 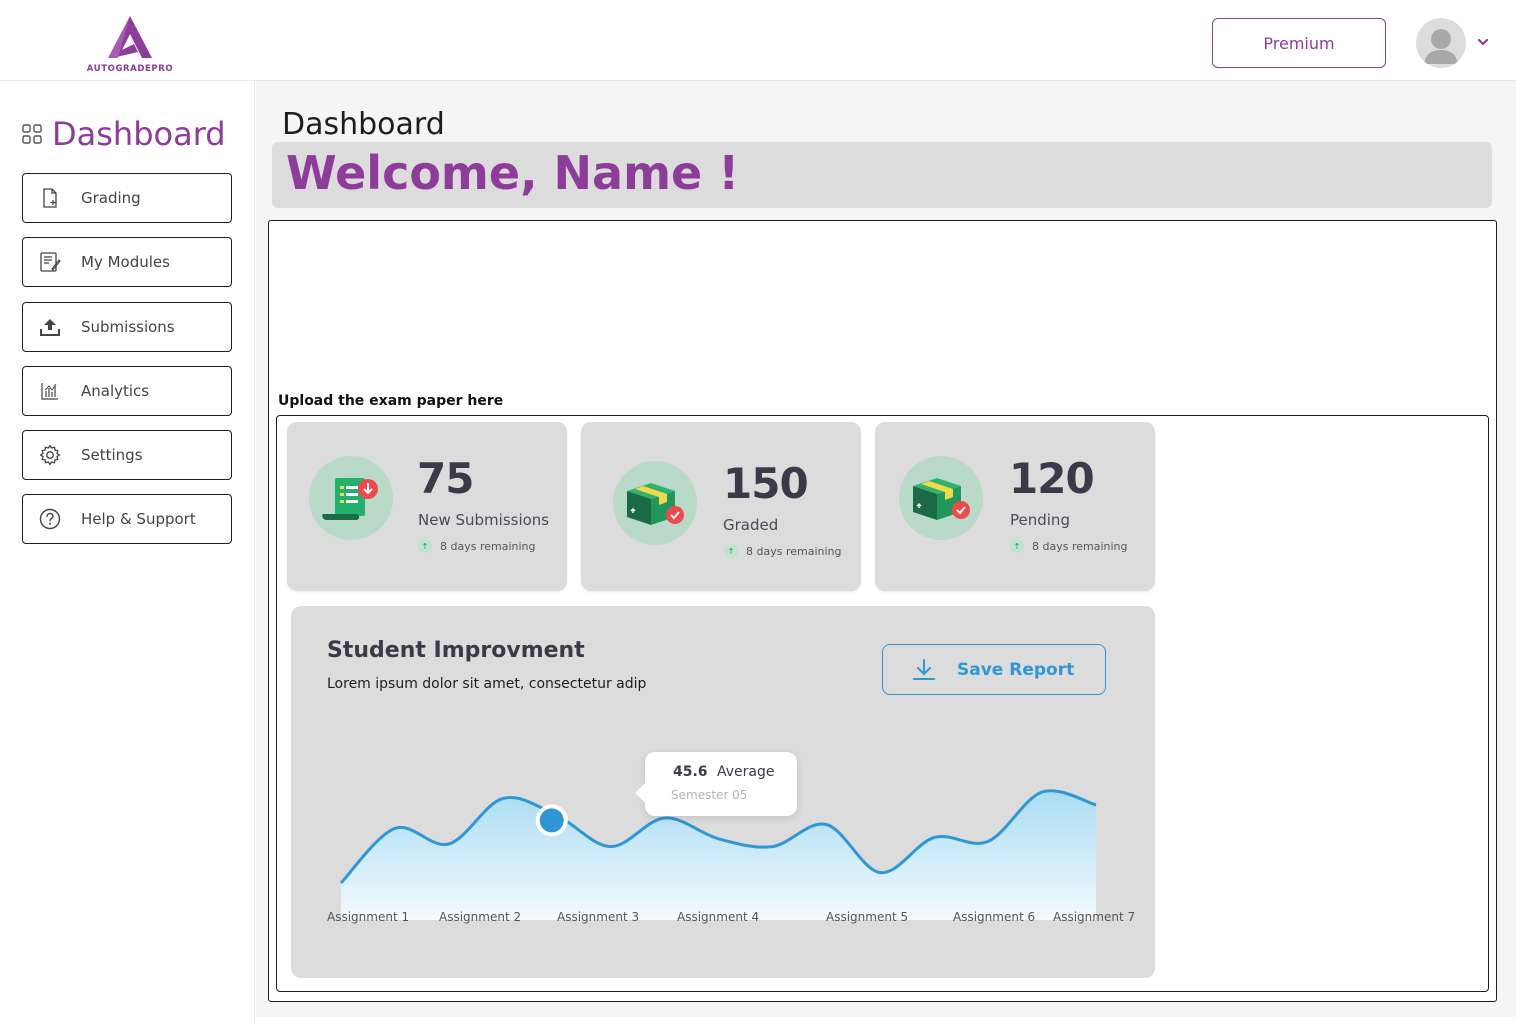 I want to click on sidebar-item-grading: Grading, so click(x=127, y=198).